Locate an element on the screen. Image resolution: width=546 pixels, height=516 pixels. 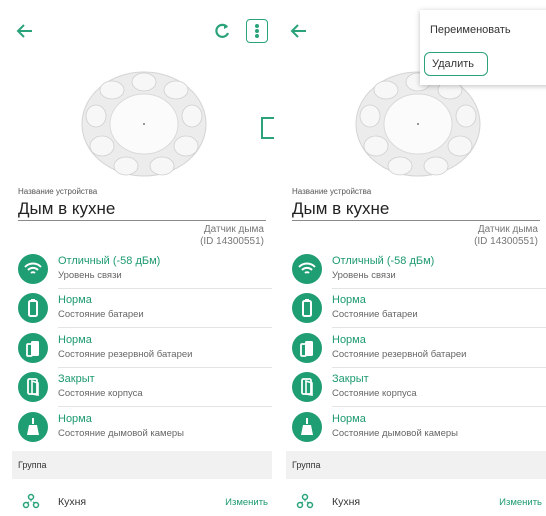
menu-item-rename: Переименовать is located at coordinates (470, 30).